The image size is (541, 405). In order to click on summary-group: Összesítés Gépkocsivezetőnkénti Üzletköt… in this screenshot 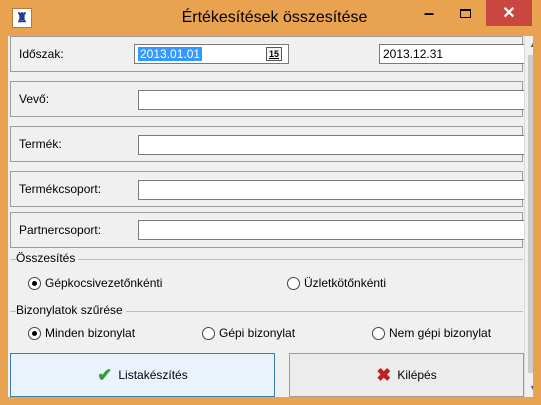, I will do `click(266, 276)`.